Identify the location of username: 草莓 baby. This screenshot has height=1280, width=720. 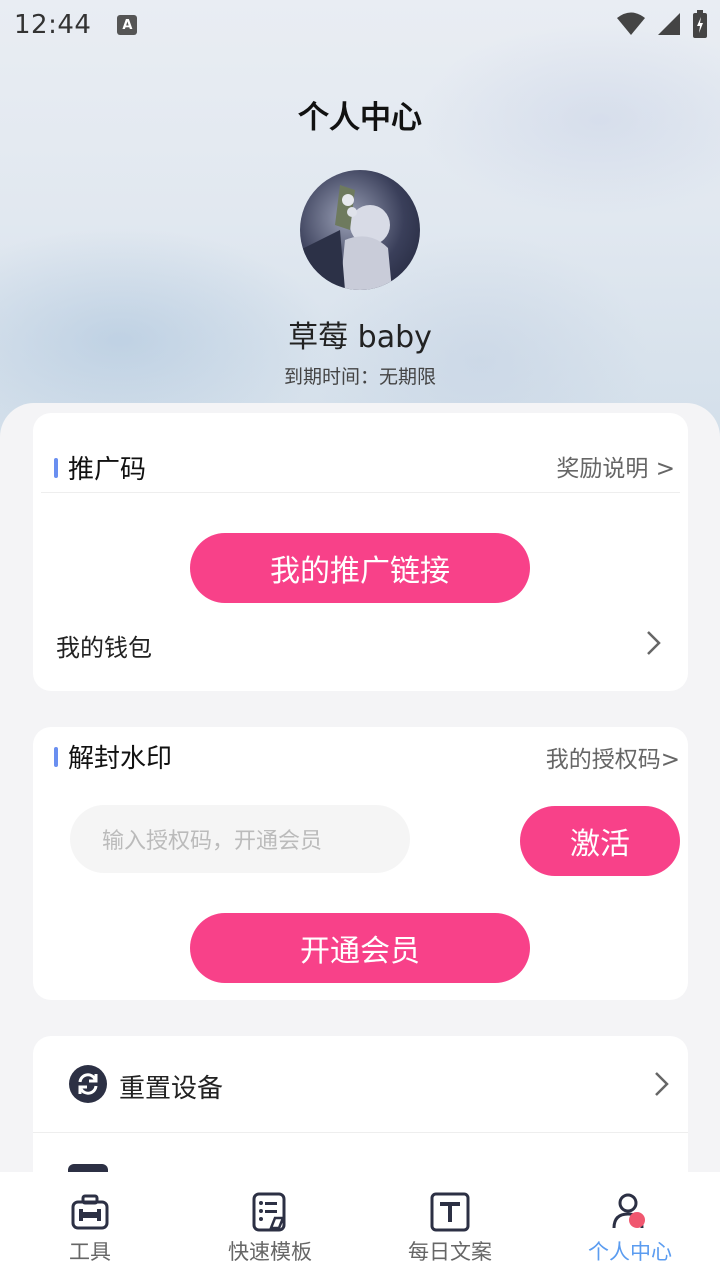
(360, 337).